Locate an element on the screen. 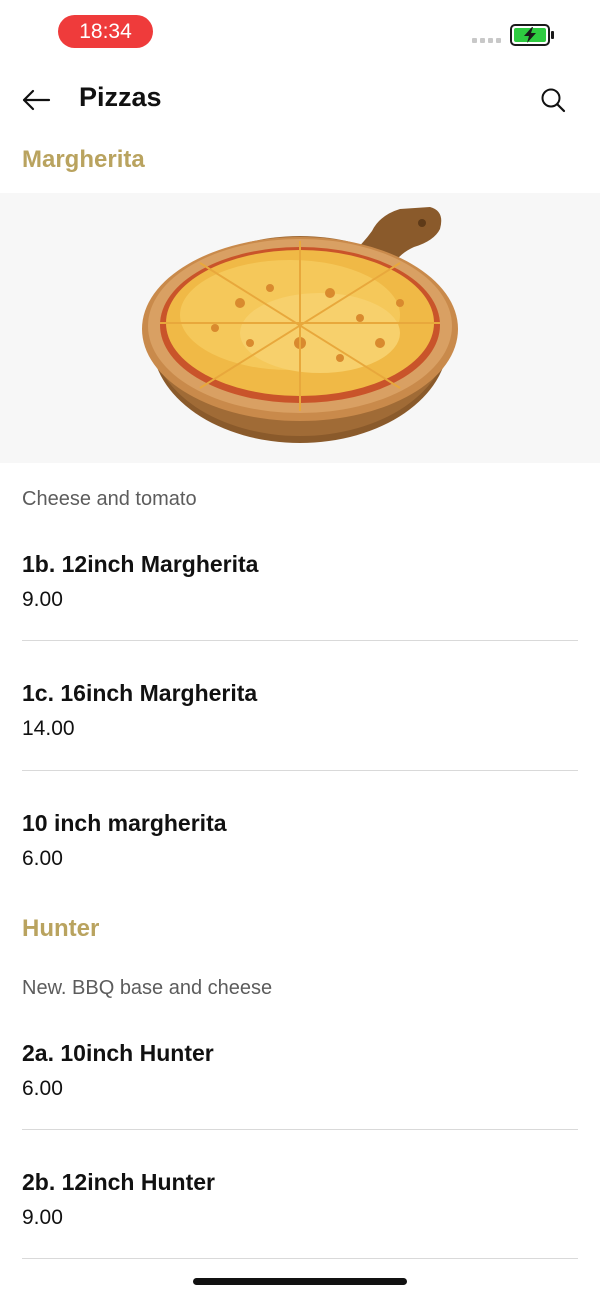  item-name: 2a. 10inch Hunter is located at coordinates (118, 1053).